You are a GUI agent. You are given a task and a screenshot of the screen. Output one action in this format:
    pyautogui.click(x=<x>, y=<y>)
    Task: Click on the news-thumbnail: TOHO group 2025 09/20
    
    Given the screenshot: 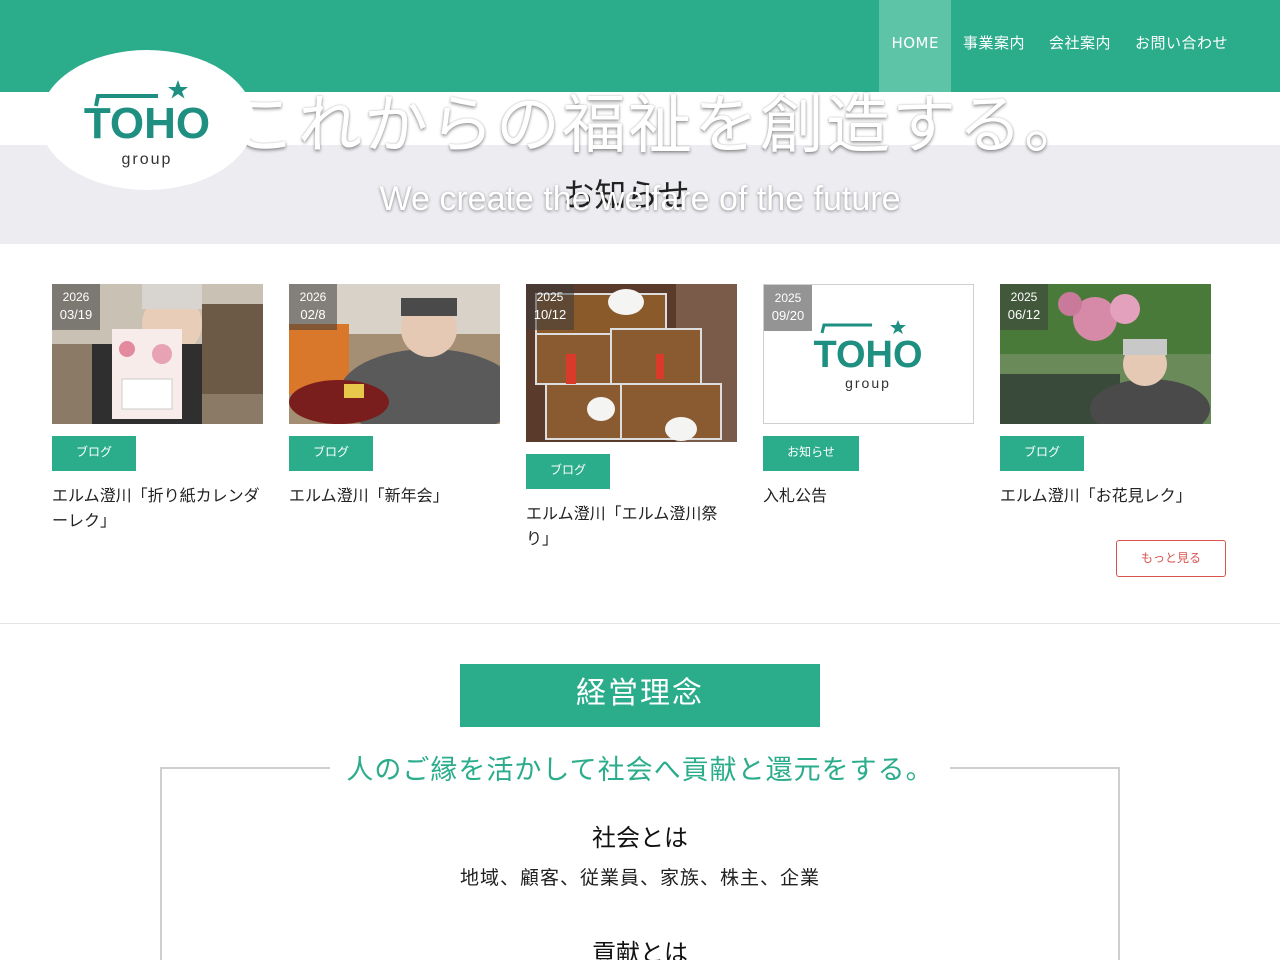 What is the action you would take?
    pyautogui.click(x=868, y=354)
    